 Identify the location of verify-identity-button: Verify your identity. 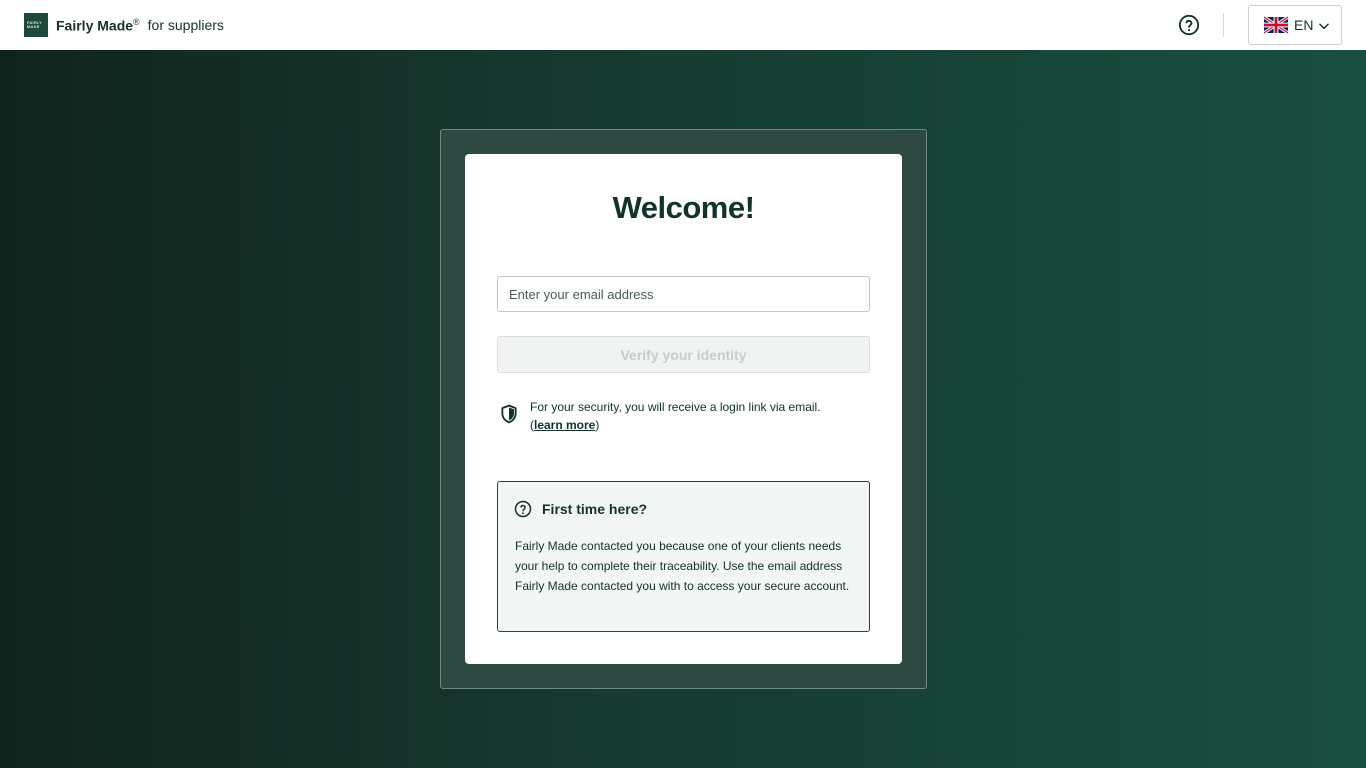
(683, 354).